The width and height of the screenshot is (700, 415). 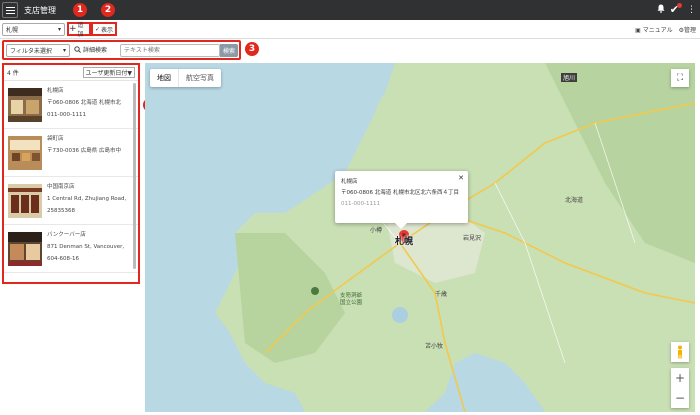 I want to click on filter-search-bar: フィルタ未選択 ▾ 詳細検索 検索, so click(x=121, y=50).